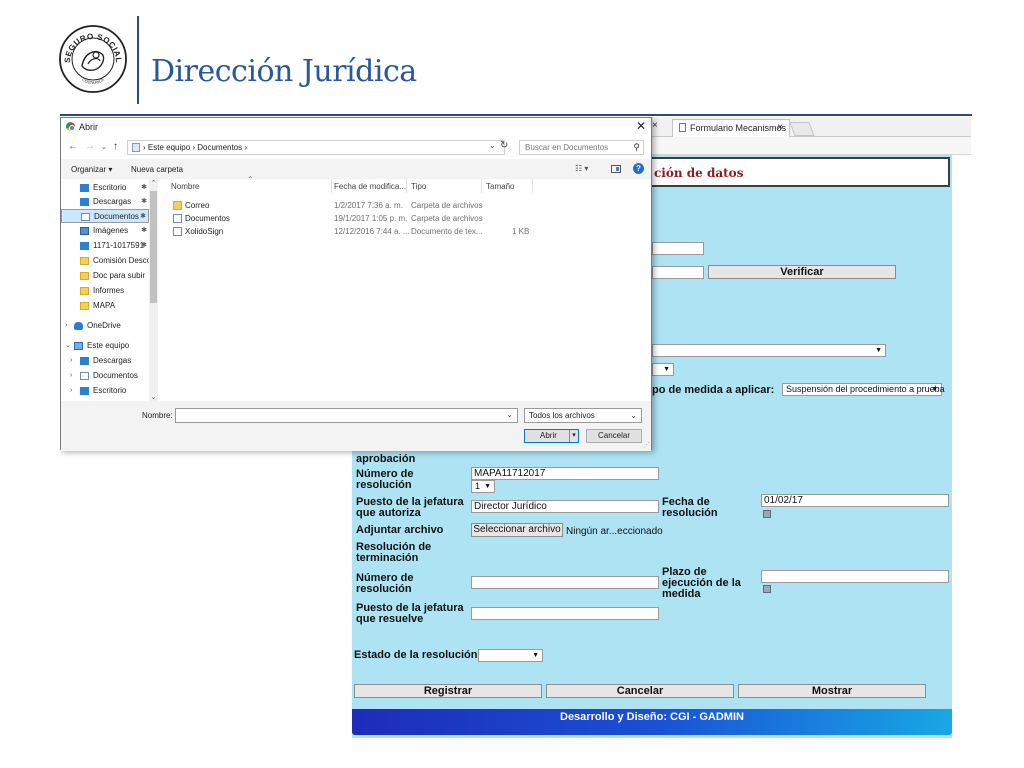 This screenshot has height=768, width=1024. What do you see at coordinates (346, 415) in the screenshot?
I see `filename-input: ⌄` at bounding box center [346, 415].